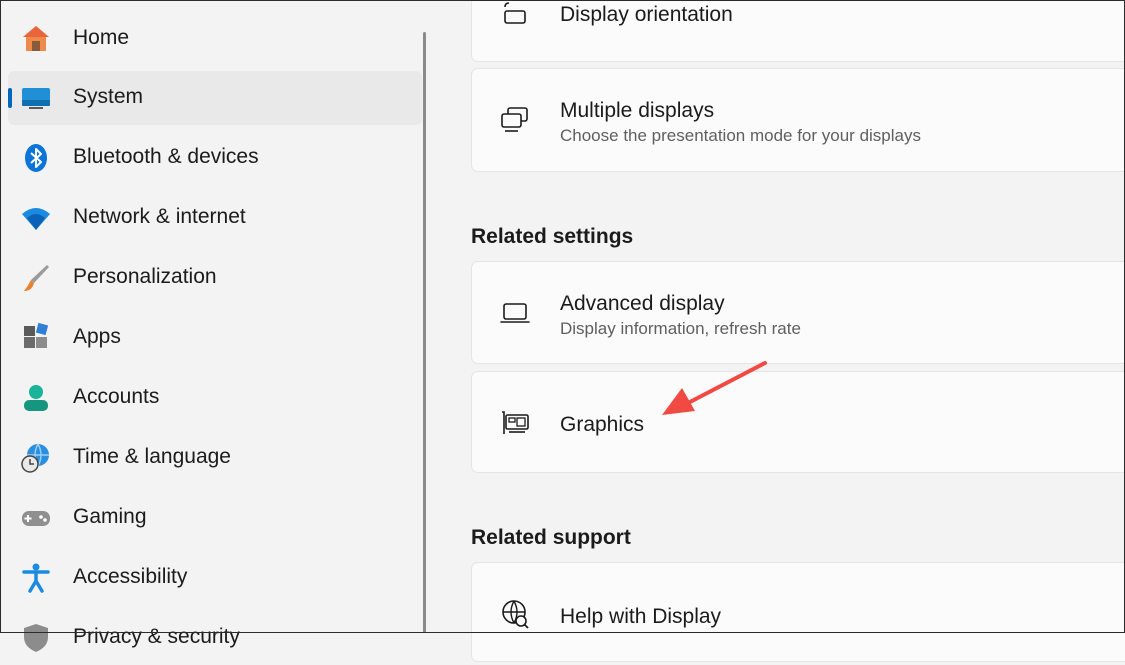  What do you see at coordinates (514, 119) in the screenshot?
I see `multiple-displays-icon` at bounding box center [514, 119].